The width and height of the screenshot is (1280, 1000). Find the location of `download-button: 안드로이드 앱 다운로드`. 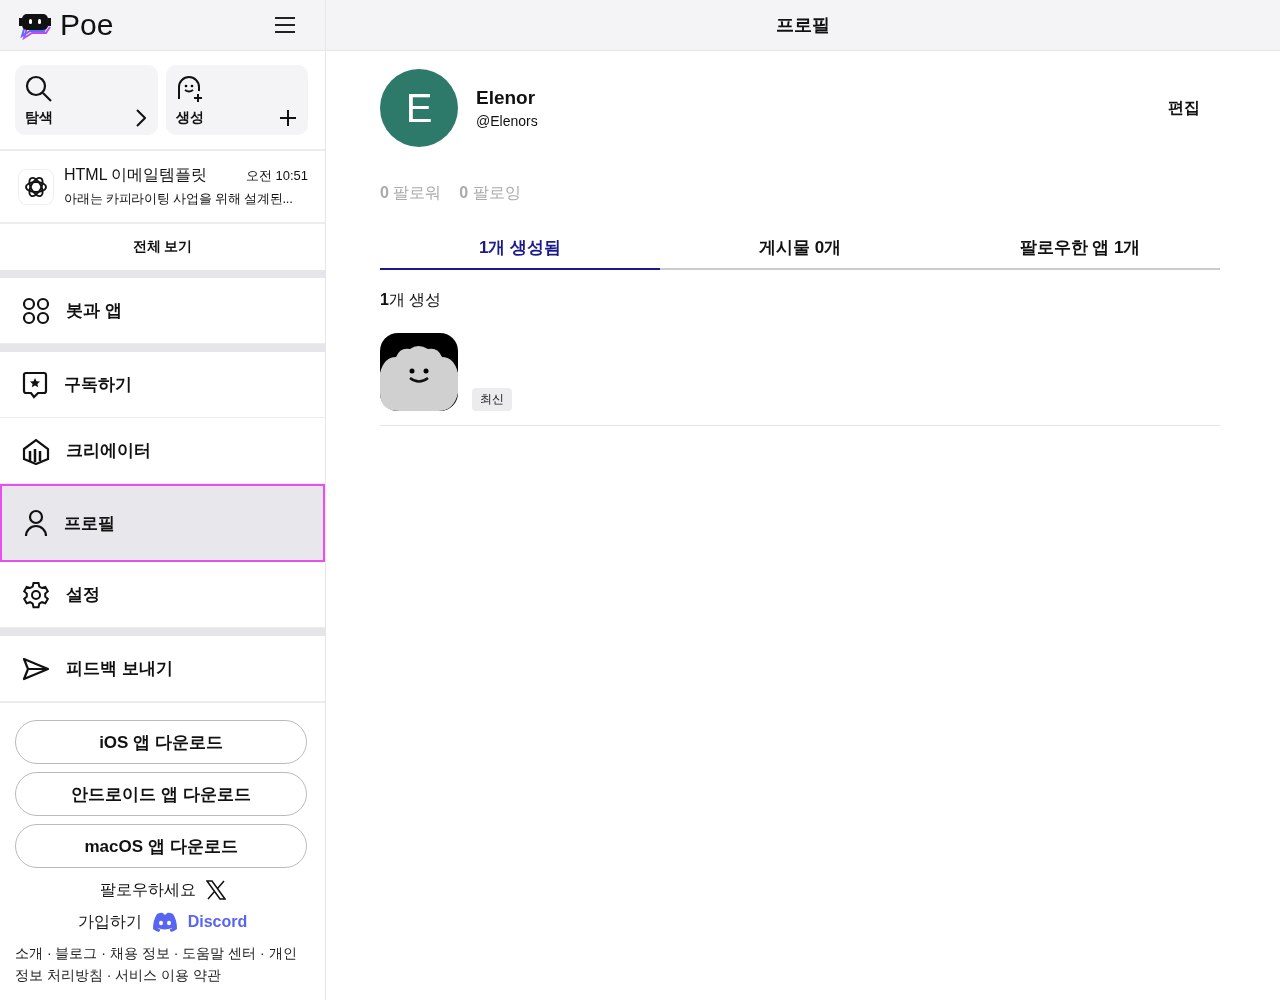

download-button: 안드로이드 앱 다운로드 is located at coordinates (161, 794).